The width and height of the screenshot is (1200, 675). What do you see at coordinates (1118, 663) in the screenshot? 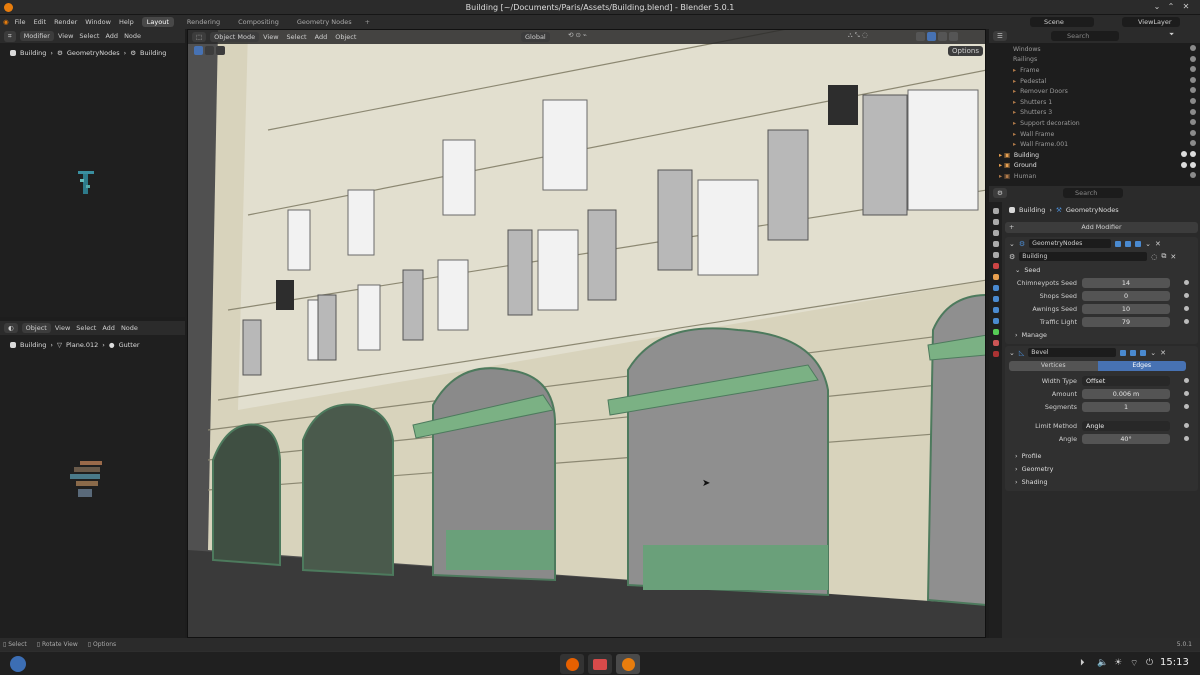
I see `brightness-icon: ☀` at bounding box center [1118, 663].